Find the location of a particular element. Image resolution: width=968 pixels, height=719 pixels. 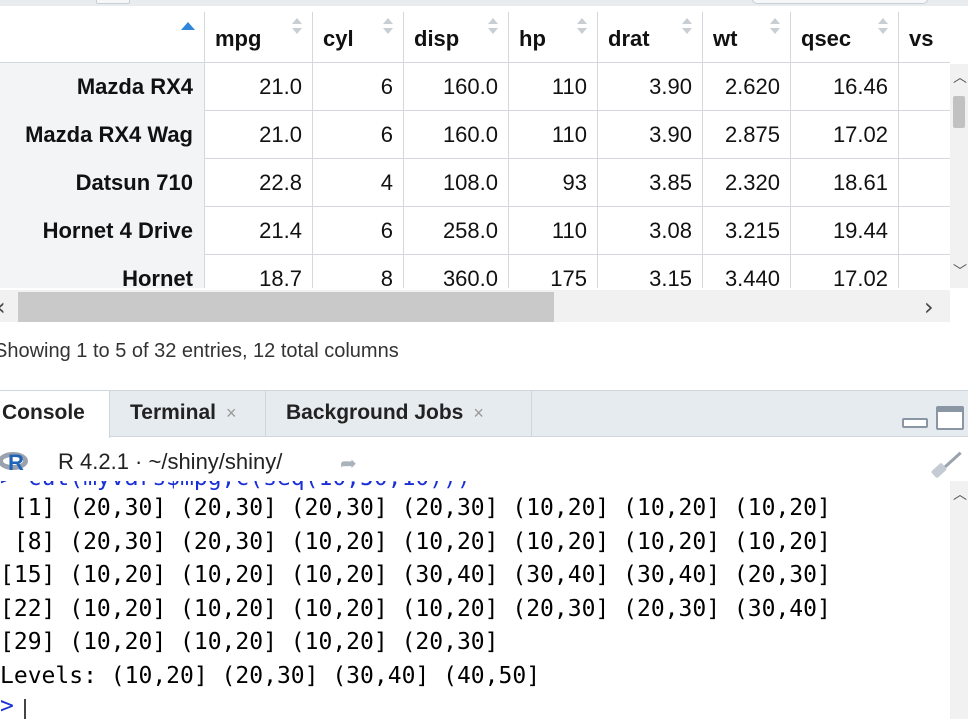

column-header-disp: disp is located at coordinates (456, 37).